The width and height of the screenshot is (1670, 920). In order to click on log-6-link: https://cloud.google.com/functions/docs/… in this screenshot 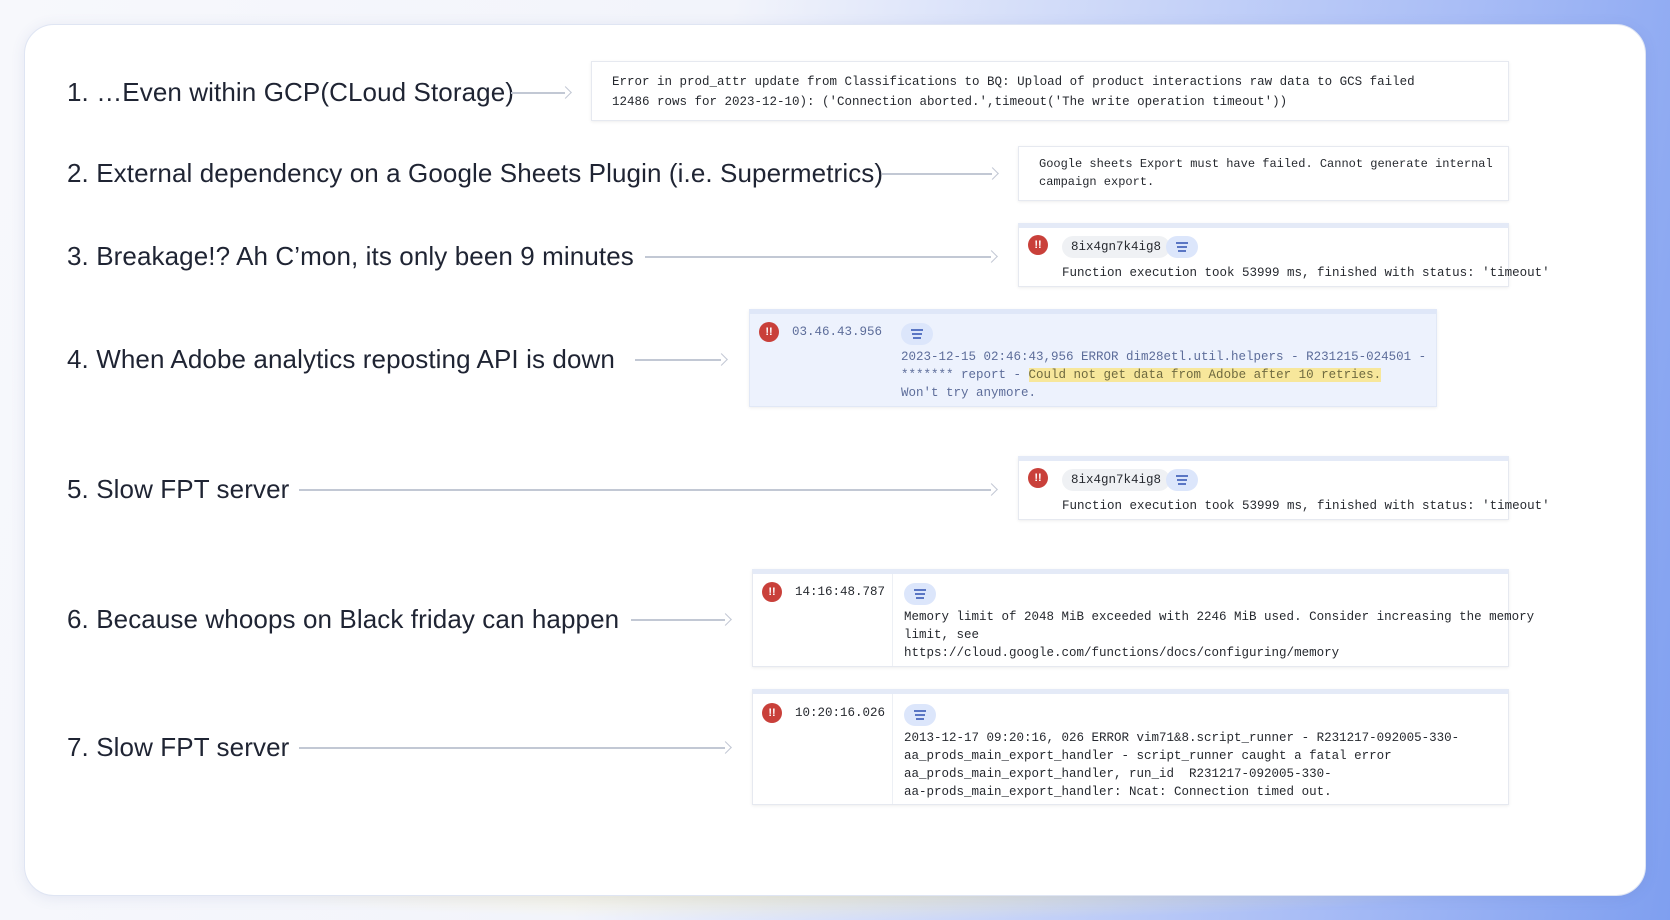, I will do `click(1121, 653)`.